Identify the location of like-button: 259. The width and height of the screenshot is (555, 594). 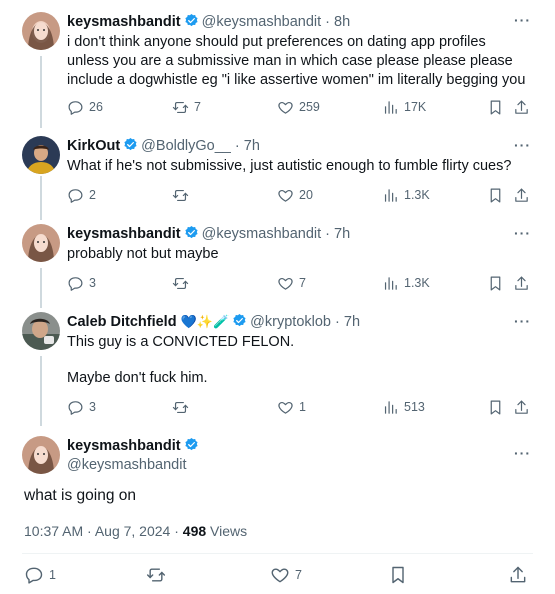
(298, 107).